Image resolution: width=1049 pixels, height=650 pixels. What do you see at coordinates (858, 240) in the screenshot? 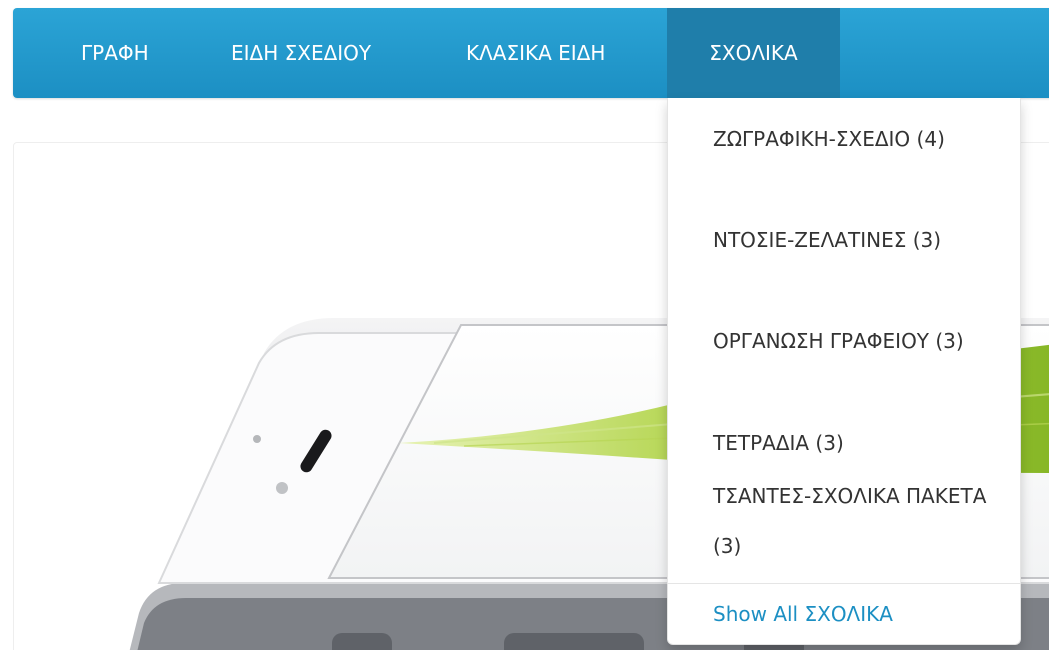
I see `dropdown-item-ntosie-zelatines: ΝΤΟΣΙΕ-ΖΕΛΑΤΙΝΕΣ (3)` at bounding box center [858, 240].